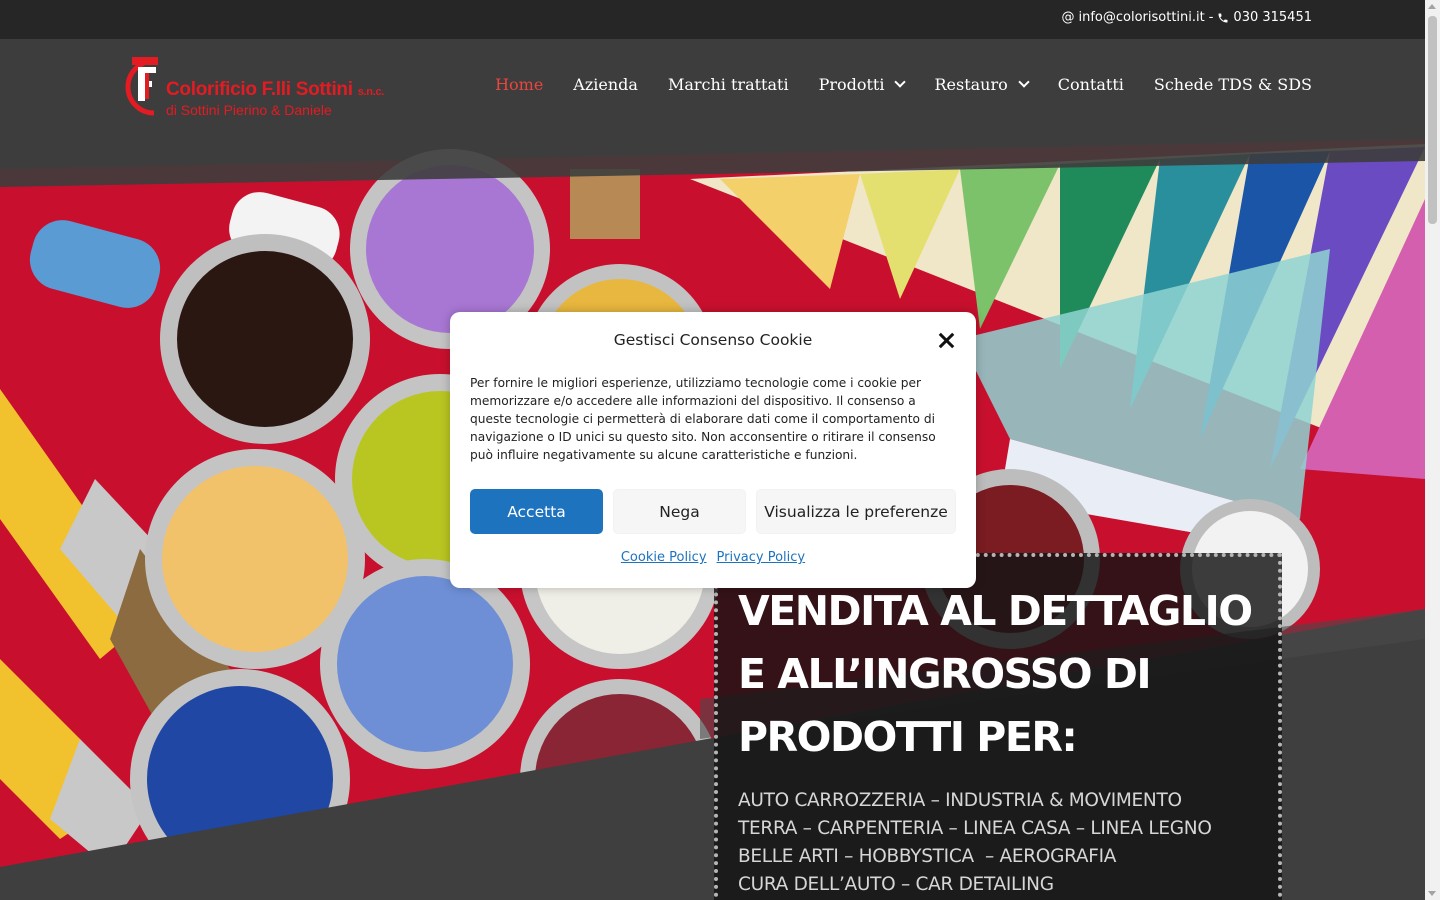 This screenshot has width=1440, height=900. What do you see at coordinates (1233, 84) in the screenshot?
I see `nav-item-schede-tds-sds: Schede TDS & SDS` at bounding box center [1233, 84].